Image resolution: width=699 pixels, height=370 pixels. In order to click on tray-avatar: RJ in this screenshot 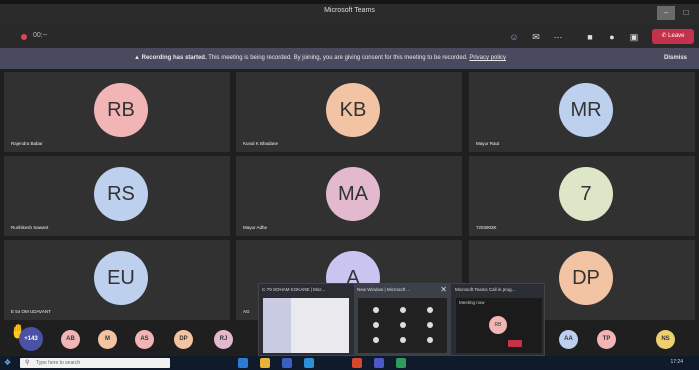, I will do `click(223, 339)`.